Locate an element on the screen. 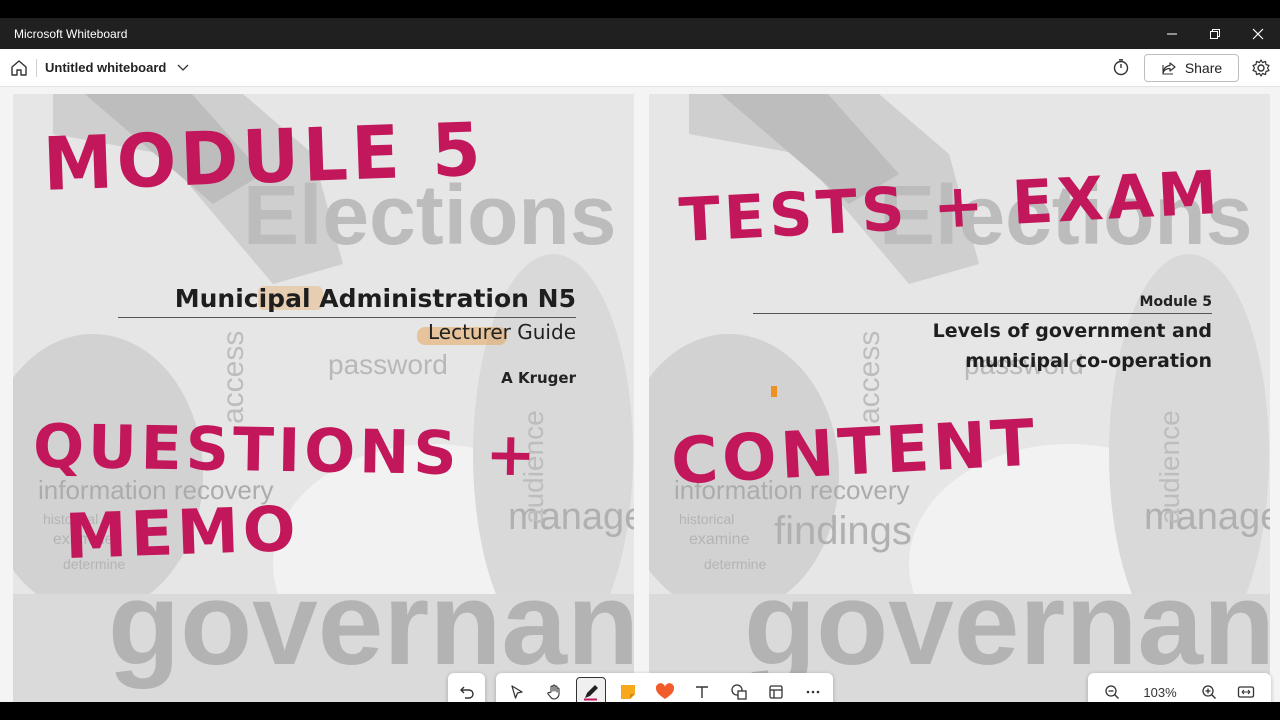  bg-word-audience: audience is located at coordinates (1169, 467).